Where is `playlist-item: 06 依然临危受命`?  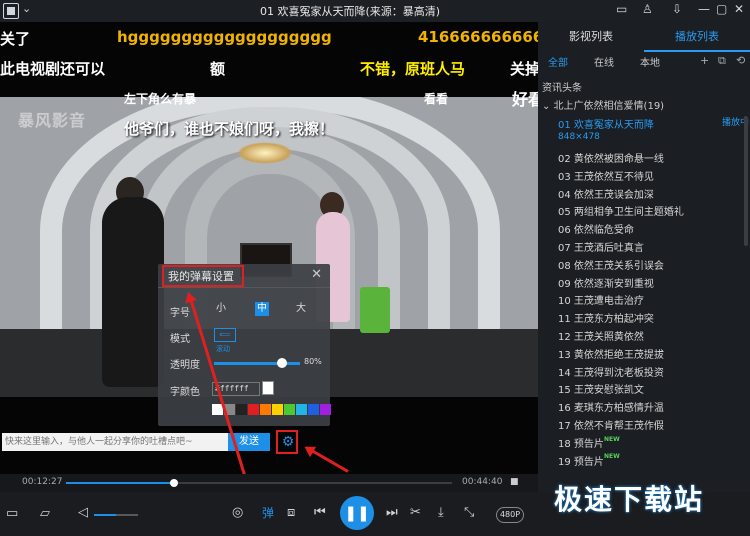
playlist-item: 06 依然临危受命 is located at coordinates (596, 228).